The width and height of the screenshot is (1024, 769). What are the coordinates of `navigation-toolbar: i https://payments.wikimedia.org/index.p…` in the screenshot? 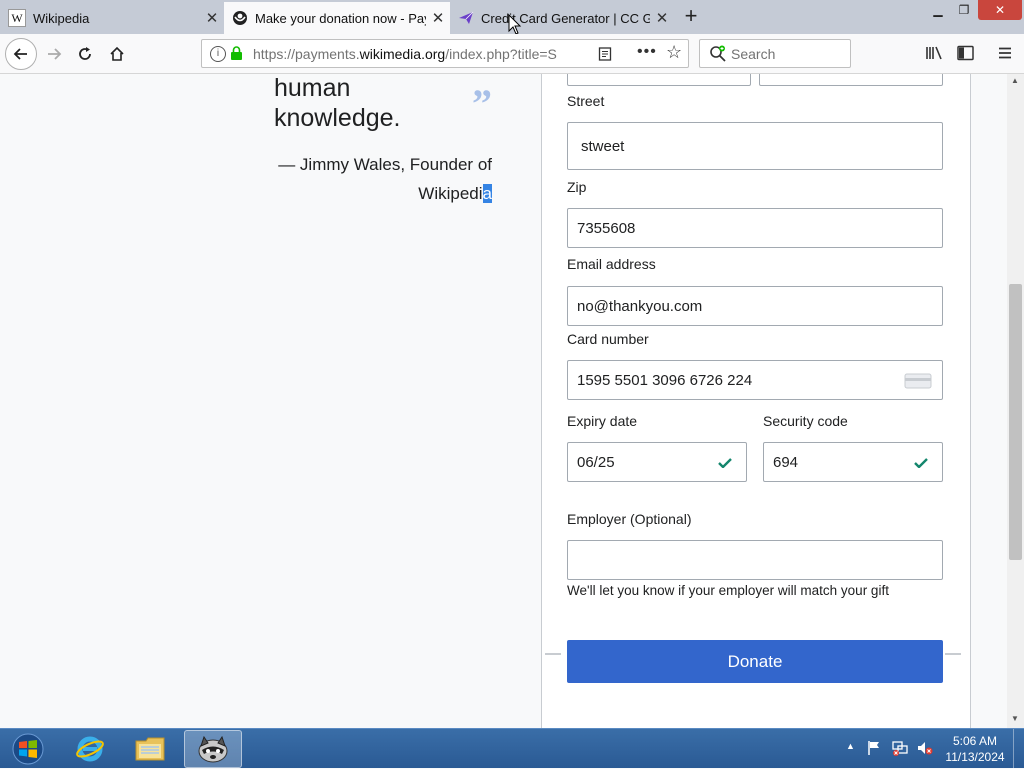 It's located at (512, 54).